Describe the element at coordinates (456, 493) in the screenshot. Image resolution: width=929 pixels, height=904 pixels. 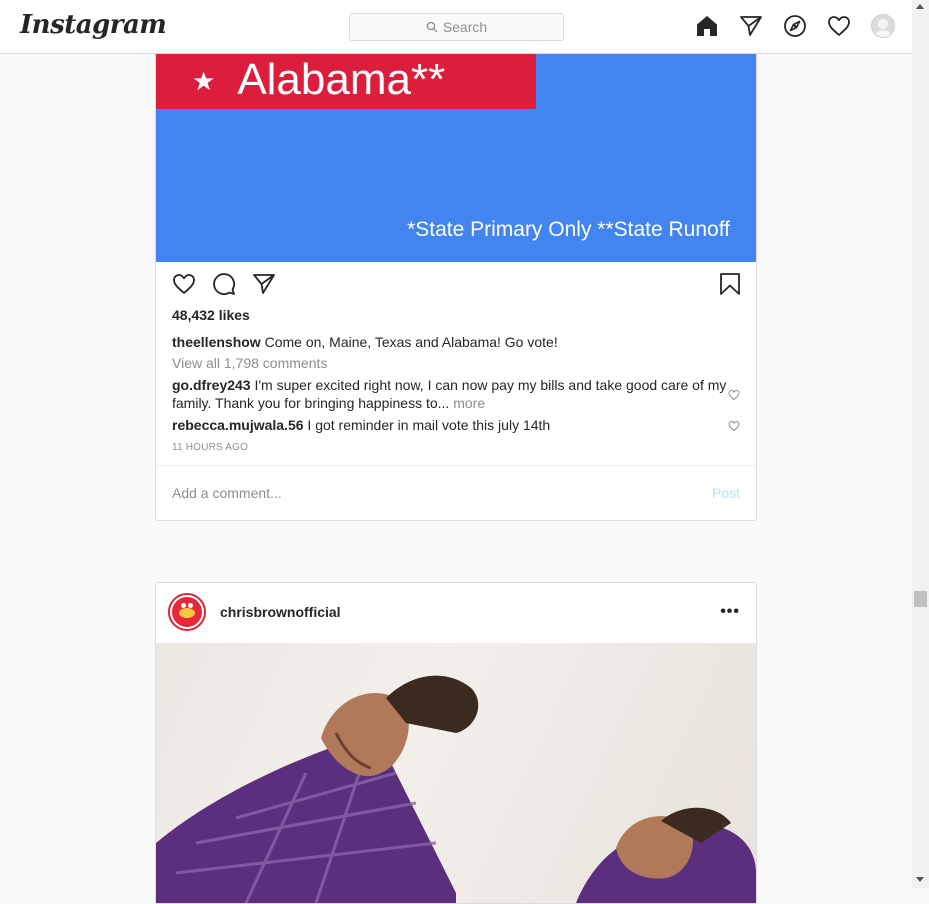
I see `add-comment-bar: Add a comment... Post` at that location.